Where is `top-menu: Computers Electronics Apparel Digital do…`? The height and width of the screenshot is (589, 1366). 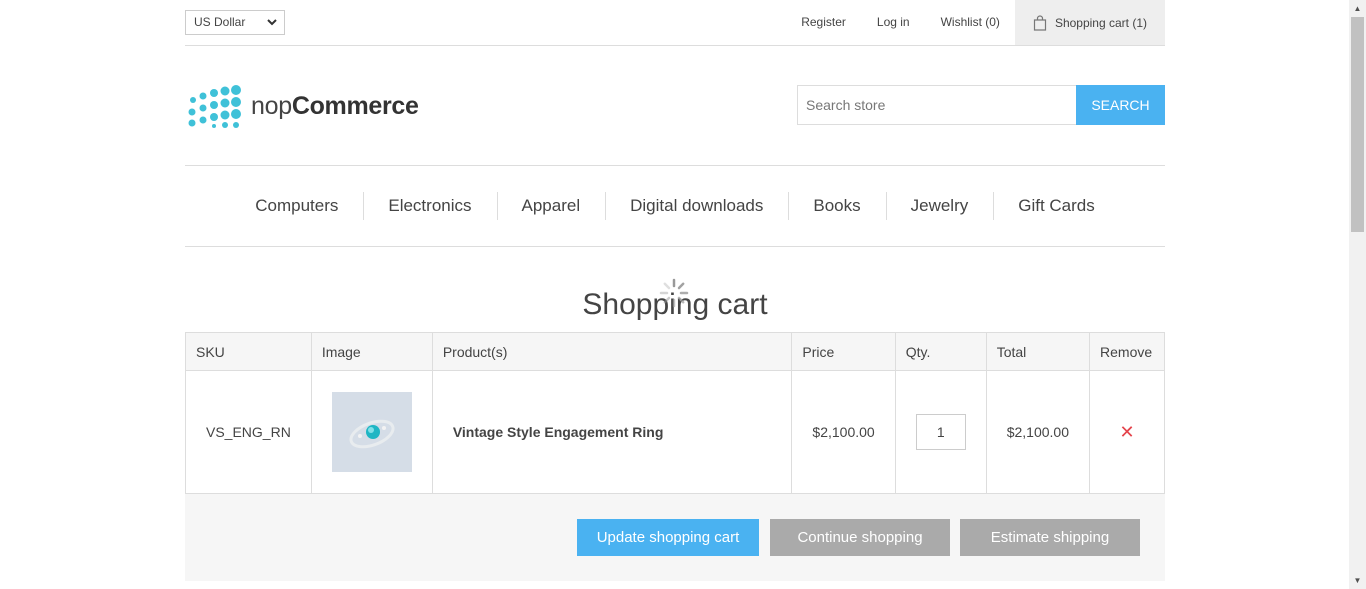 top-menu: Computers Electronics Apparel Digital do… is located at coordinates (675, 206).